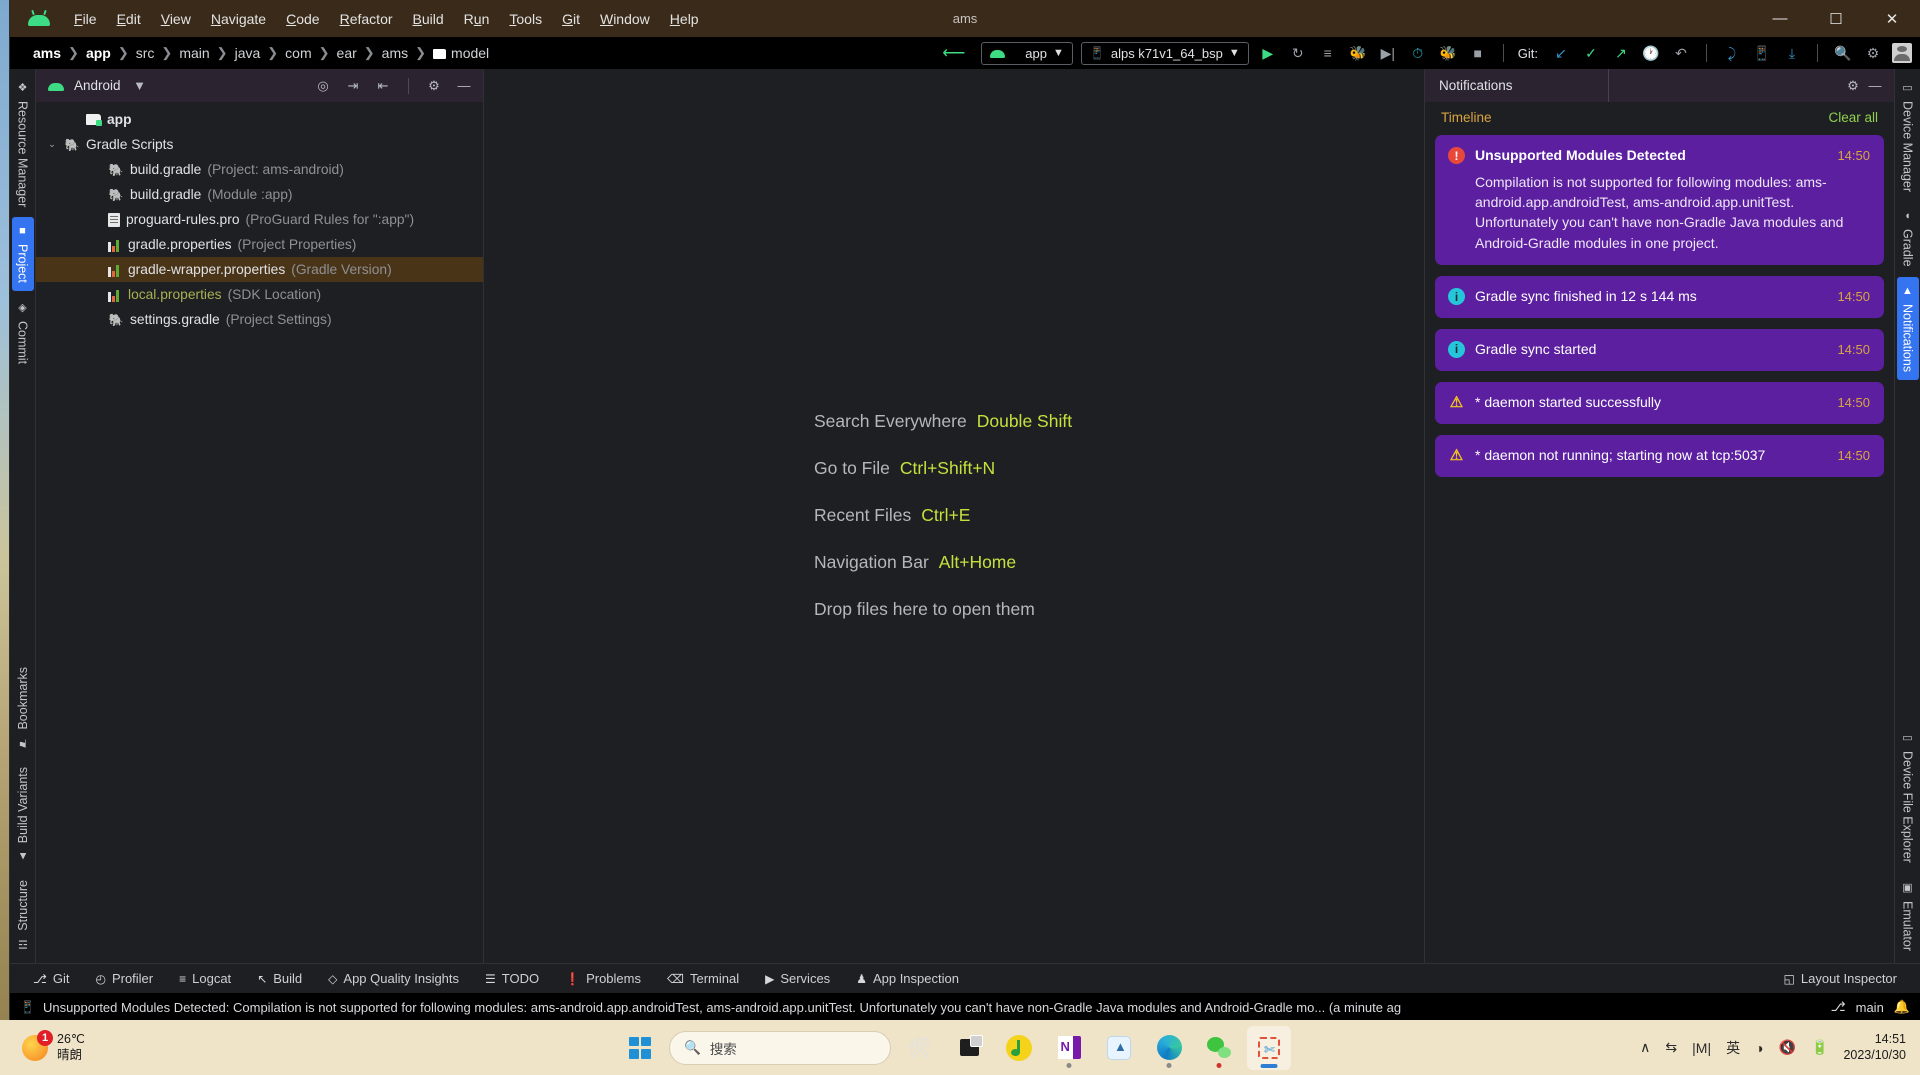  I want to click on git-update-icon: ↙, so click(1561, 53).